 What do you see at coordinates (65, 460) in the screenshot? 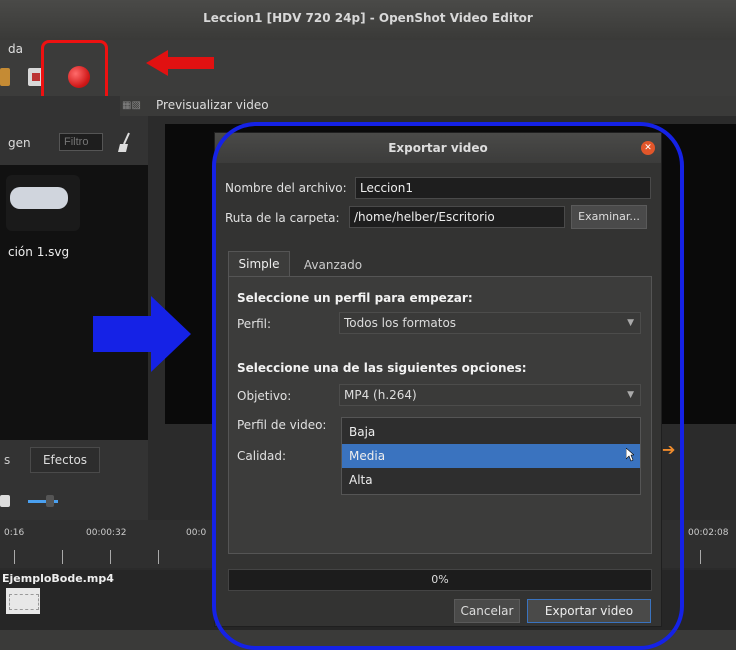
I see `tab-effects: Efectos` at bounding box center [65, 460].